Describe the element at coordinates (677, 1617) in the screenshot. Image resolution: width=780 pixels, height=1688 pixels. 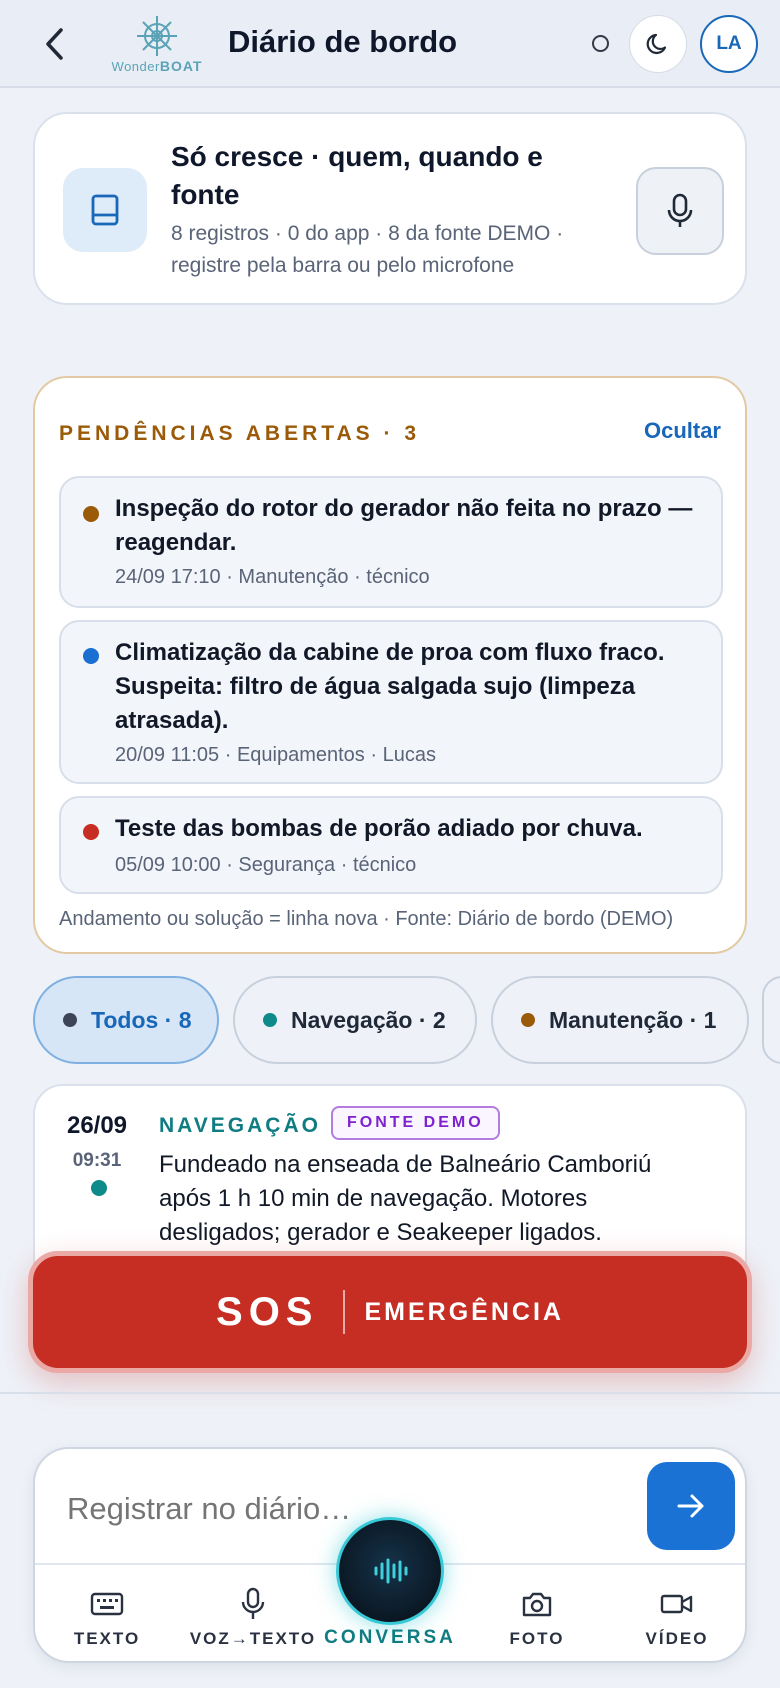
I see `video-tool-button: VÍDEO` at that location.